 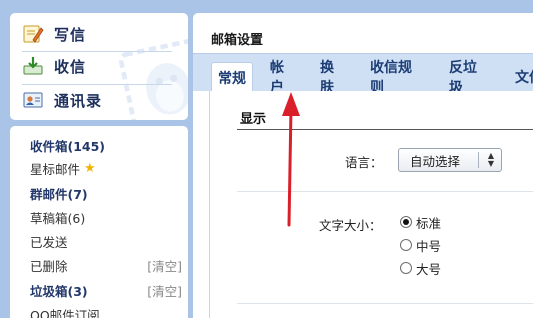 I want to click on radio-standard, so click(x=406, y=222).